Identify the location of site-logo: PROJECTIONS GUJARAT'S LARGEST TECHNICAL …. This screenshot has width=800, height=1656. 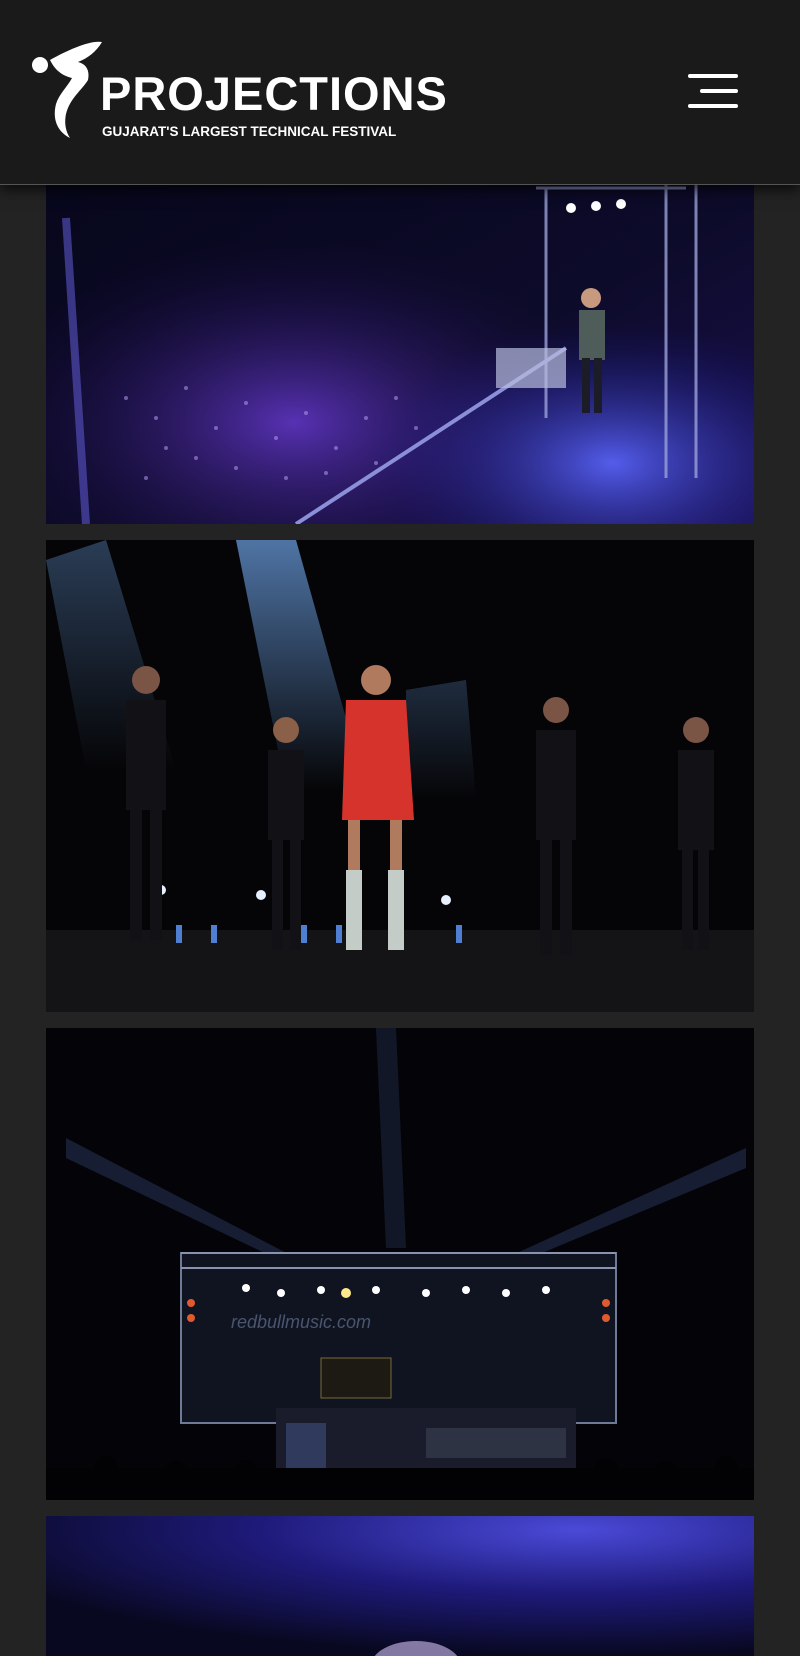
(238, 92).